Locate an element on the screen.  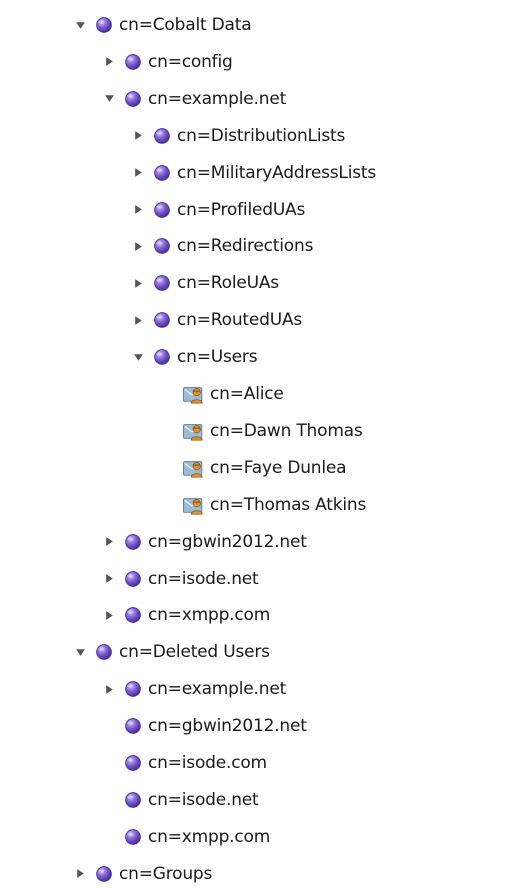
tree-item-label: cn=Thomas Atkins is located at coordinates (288, 504).